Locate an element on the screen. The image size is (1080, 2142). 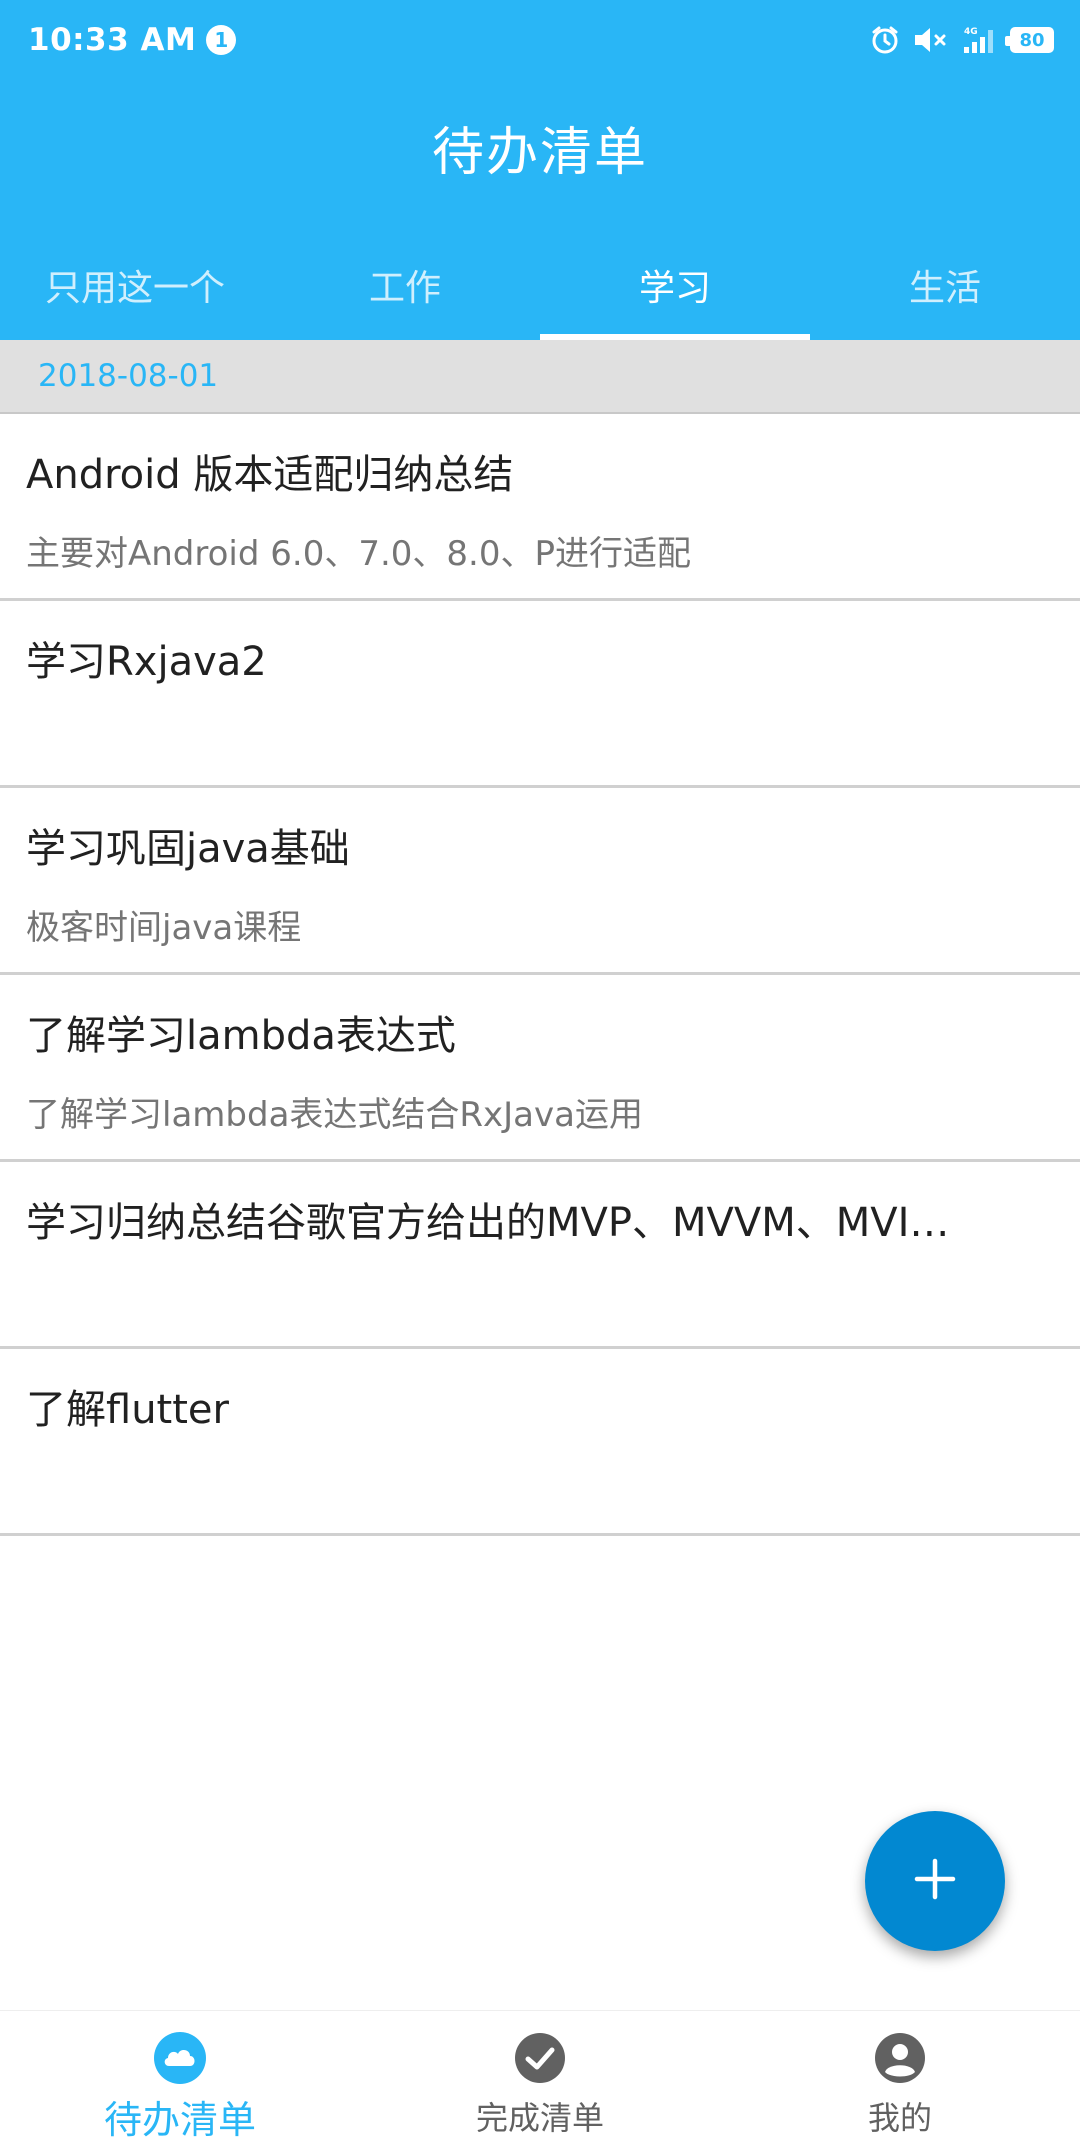
todo-description: 了解学习lambda表达式结合RxJava运用 is located at coordinates (334, 1115).